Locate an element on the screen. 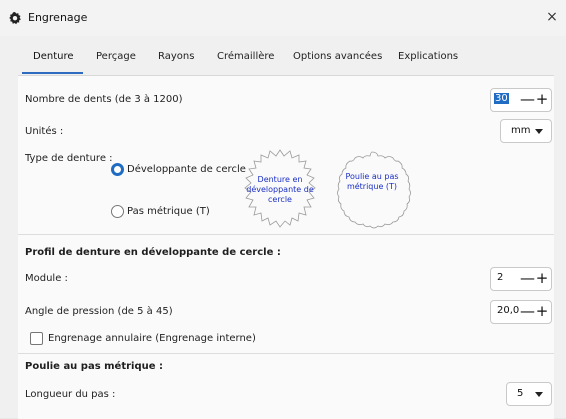 Image resolution: width=566 pixels, height=419 pixels. active-tab-indicator is located at coordinates (52, 73).